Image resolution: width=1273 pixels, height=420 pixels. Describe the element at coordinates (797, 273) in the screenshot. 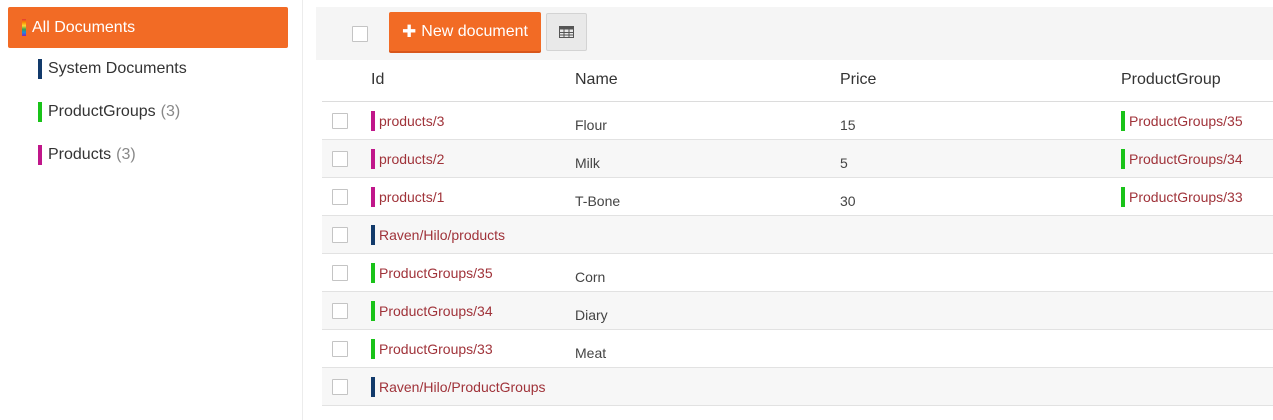

I see `table-row: ProductGroups/35 Corn` at that location.